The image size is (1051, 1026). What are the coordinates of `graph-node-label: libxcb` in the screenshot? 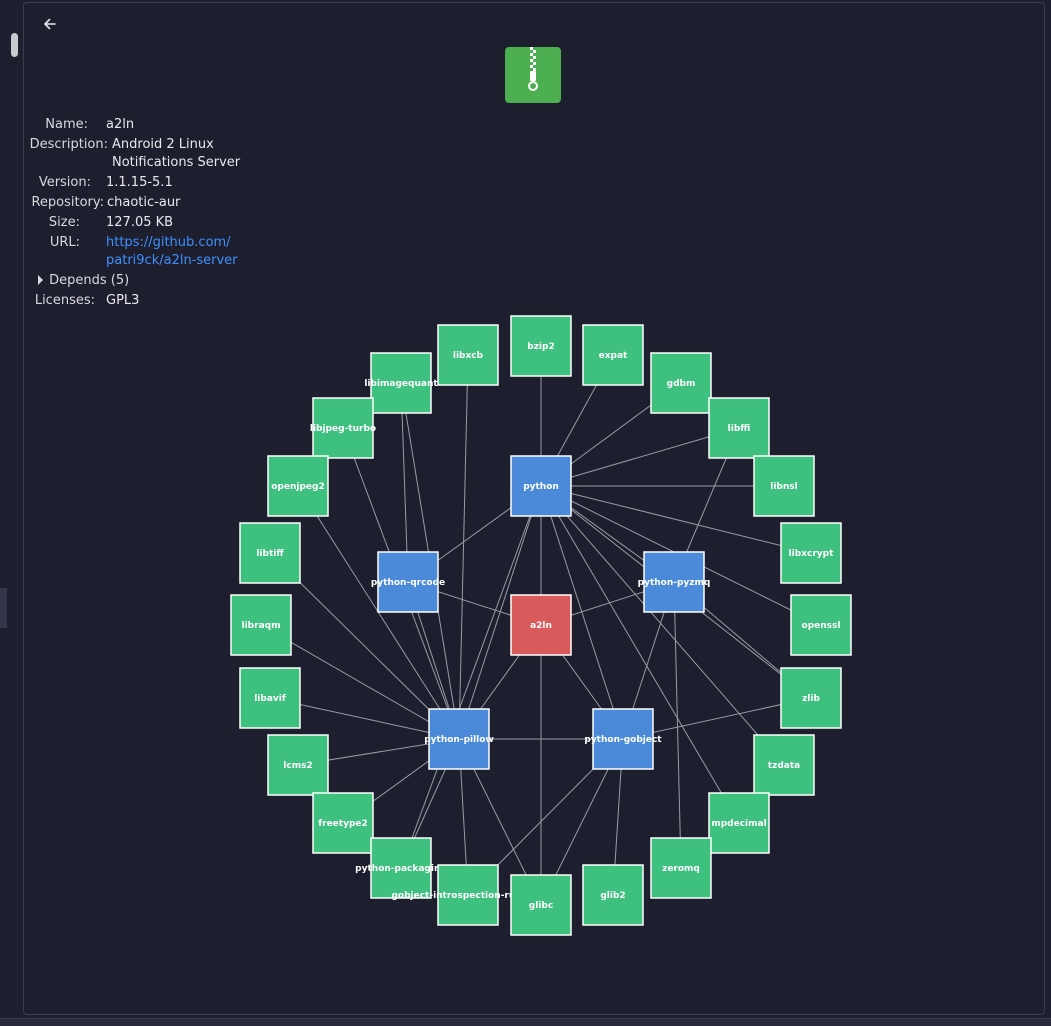 It's located at (468, 356).